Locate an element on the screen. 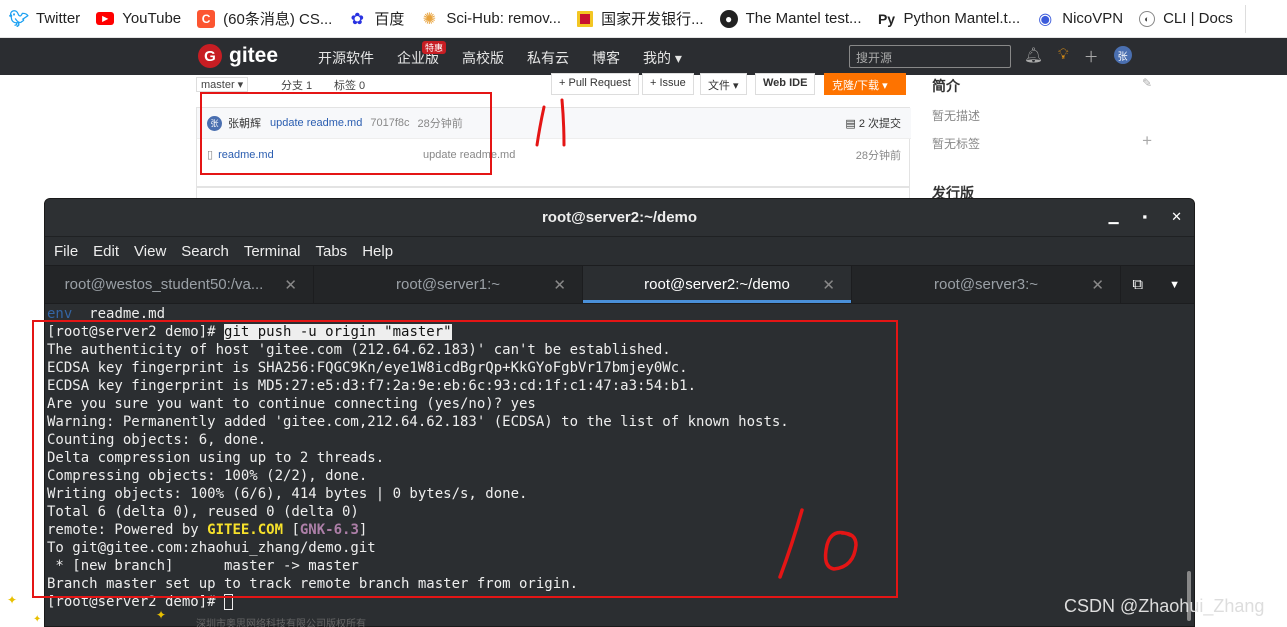  docs-icon: ◐ is located at coordinates (1147, 18).